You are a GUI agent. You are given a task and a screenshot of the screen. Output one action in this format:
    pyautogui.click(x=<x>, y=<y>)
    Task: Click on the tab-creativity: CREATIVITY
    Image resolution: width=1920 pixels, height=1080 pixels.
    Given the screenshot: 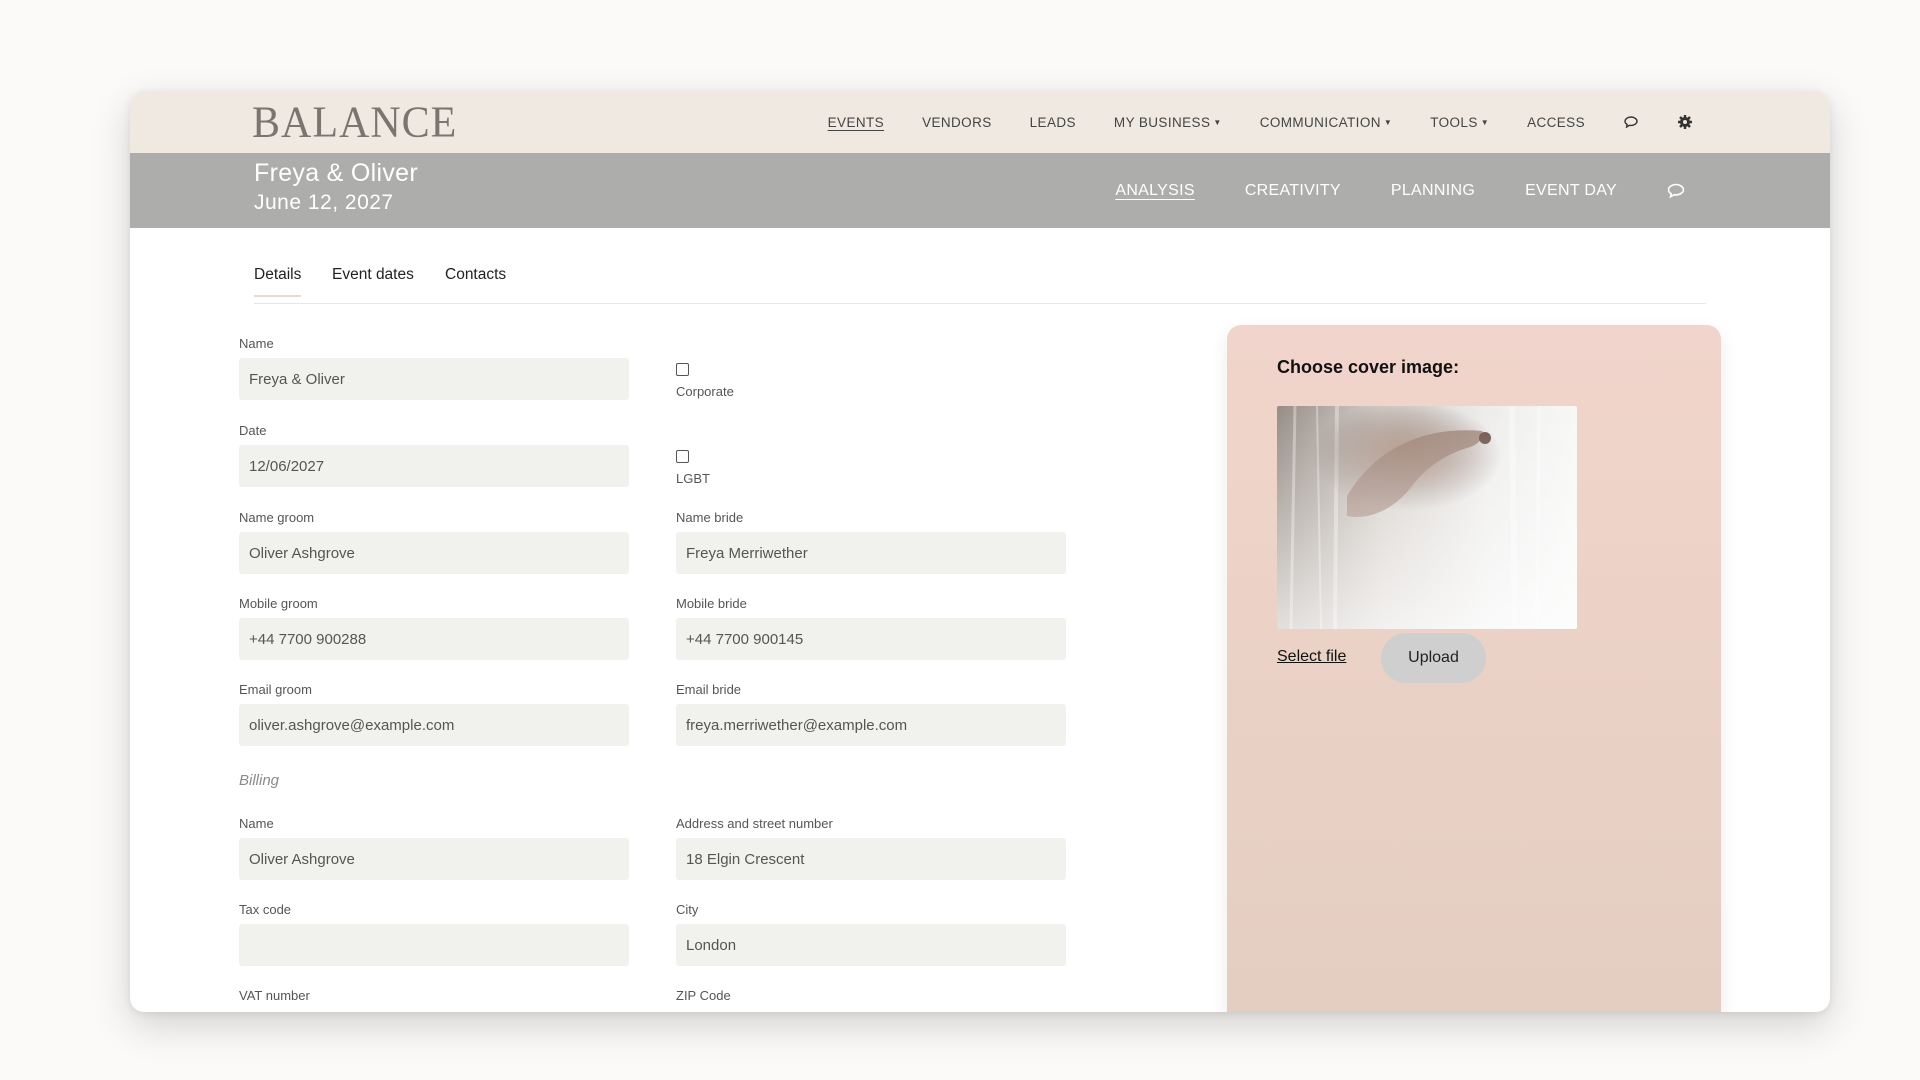 What is the action you would take?
    pyautogui.click(x=1293, y=191)
    